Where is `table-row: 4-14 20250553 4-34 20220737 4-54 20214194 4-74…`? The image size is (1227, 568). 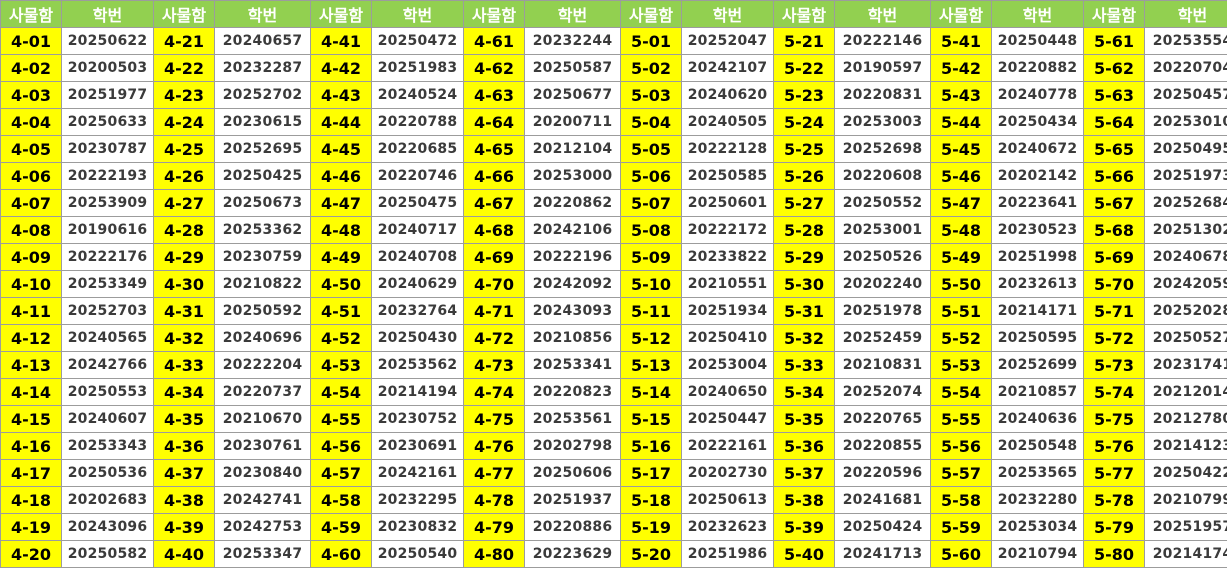
table-row: 4-14 20250553 4-34 20220737 4-54 20214194 4-74… is located at coordinates (613, 392).